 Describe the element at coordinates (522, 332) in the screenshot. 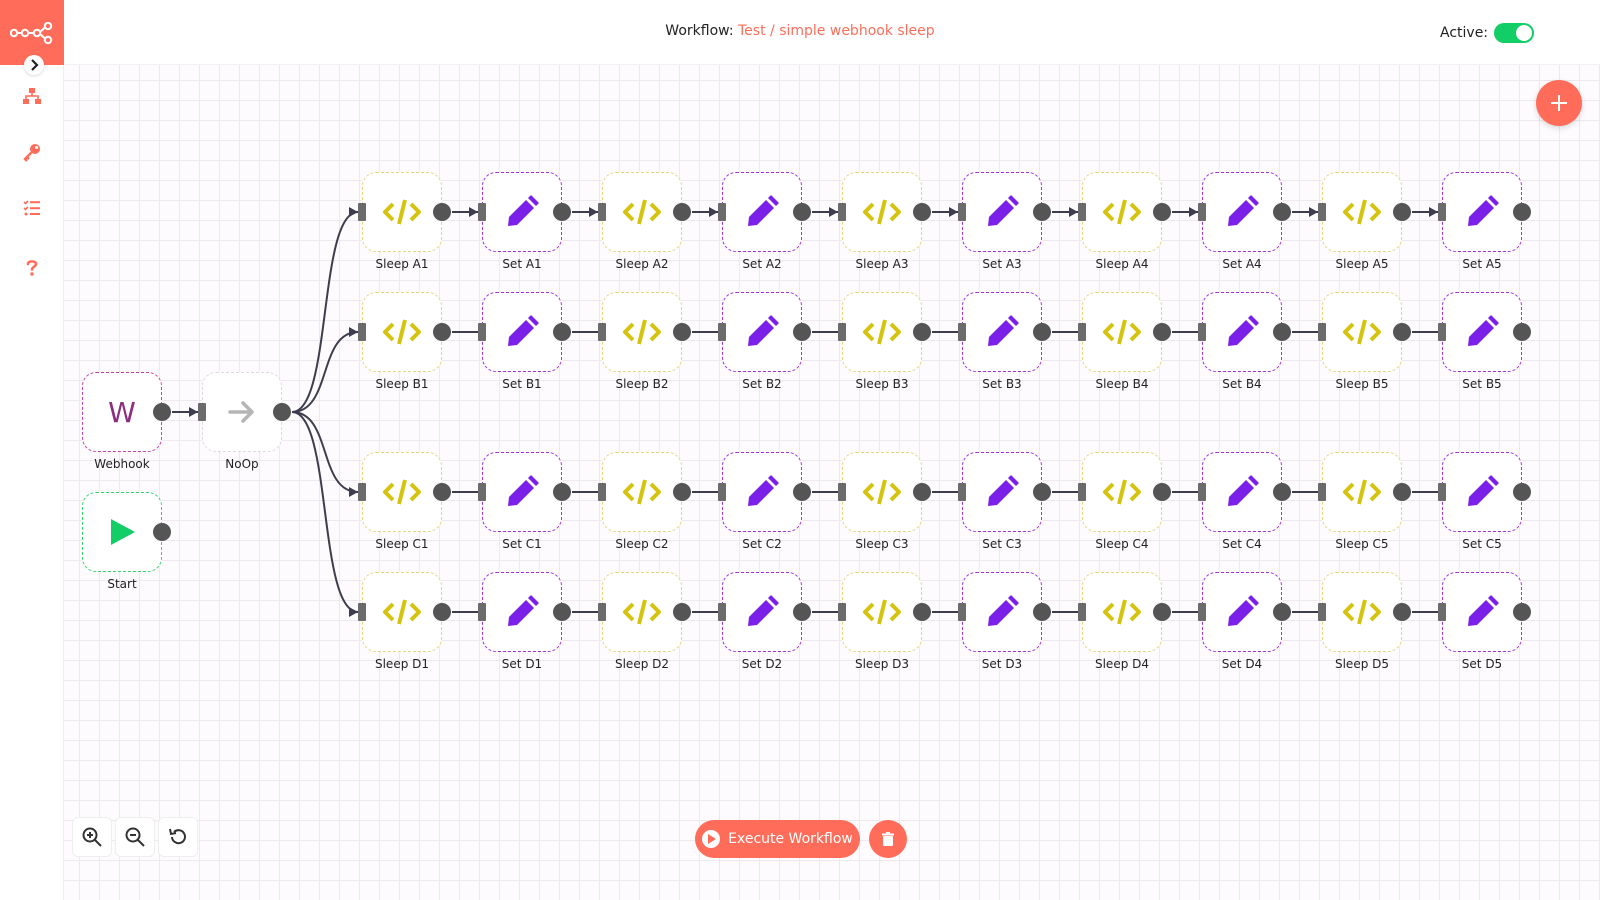

I see `node-set-b1` at that location.